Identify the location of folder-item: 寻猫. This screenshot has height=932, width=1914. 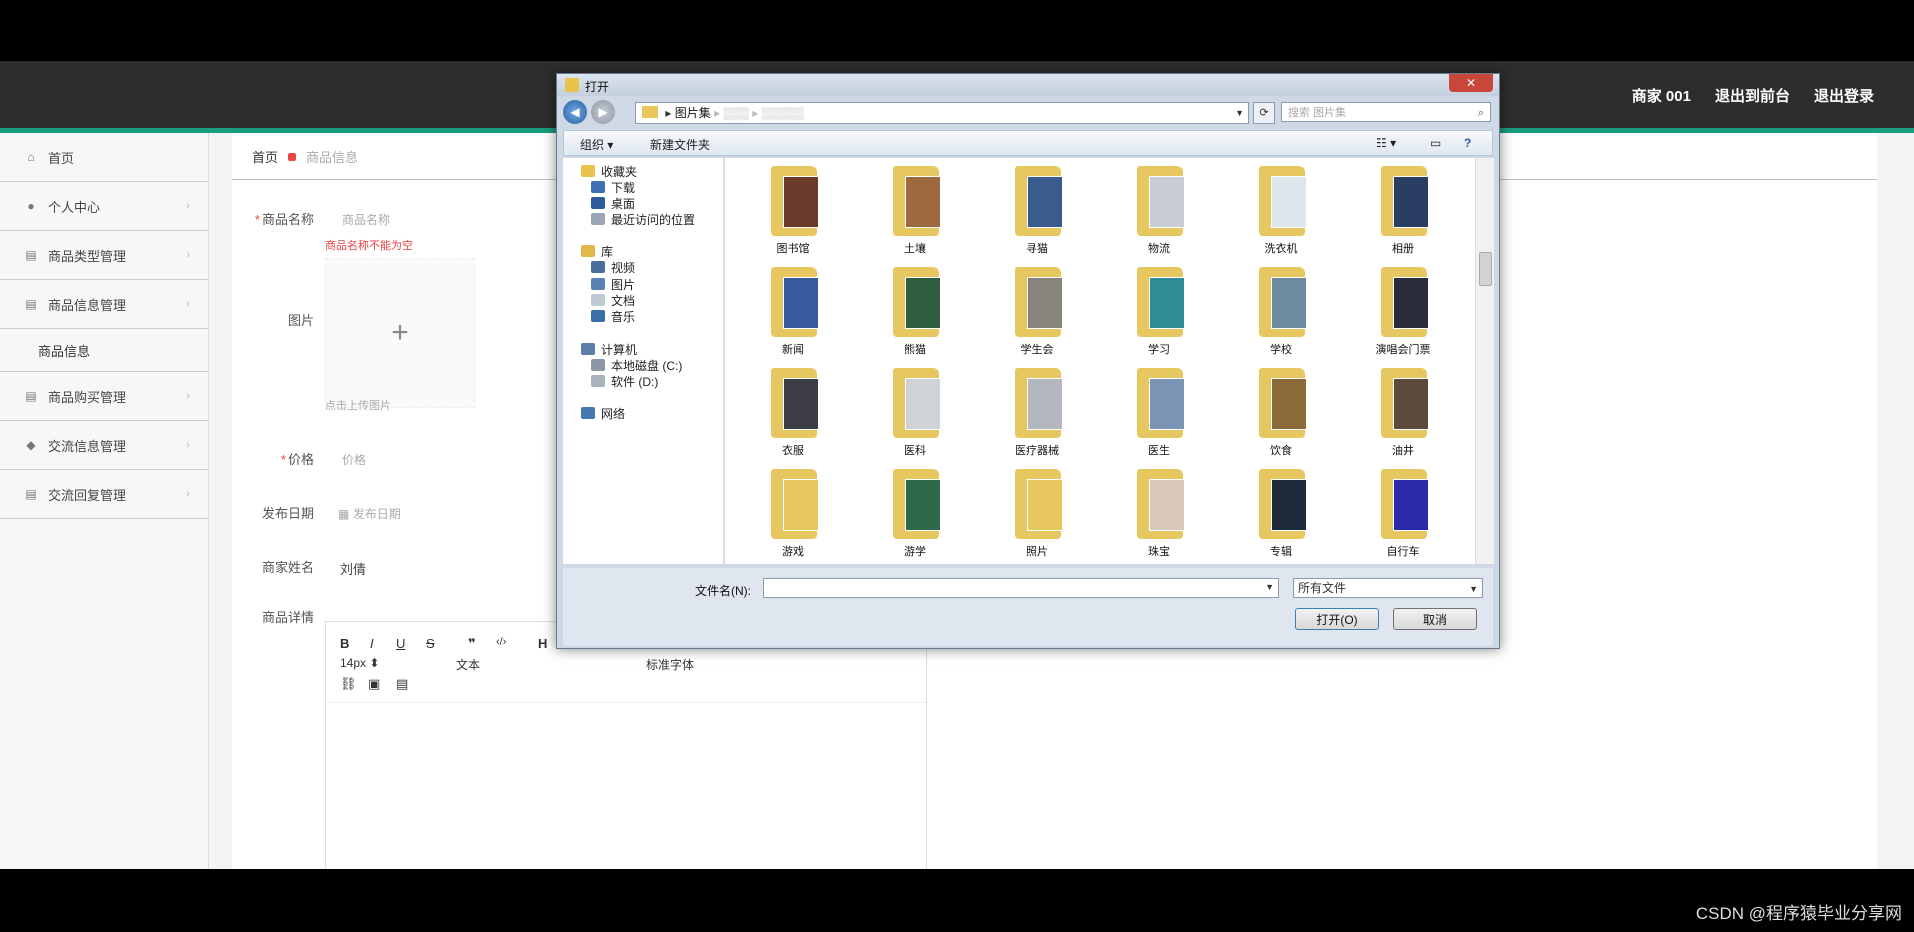
(1037, 210).